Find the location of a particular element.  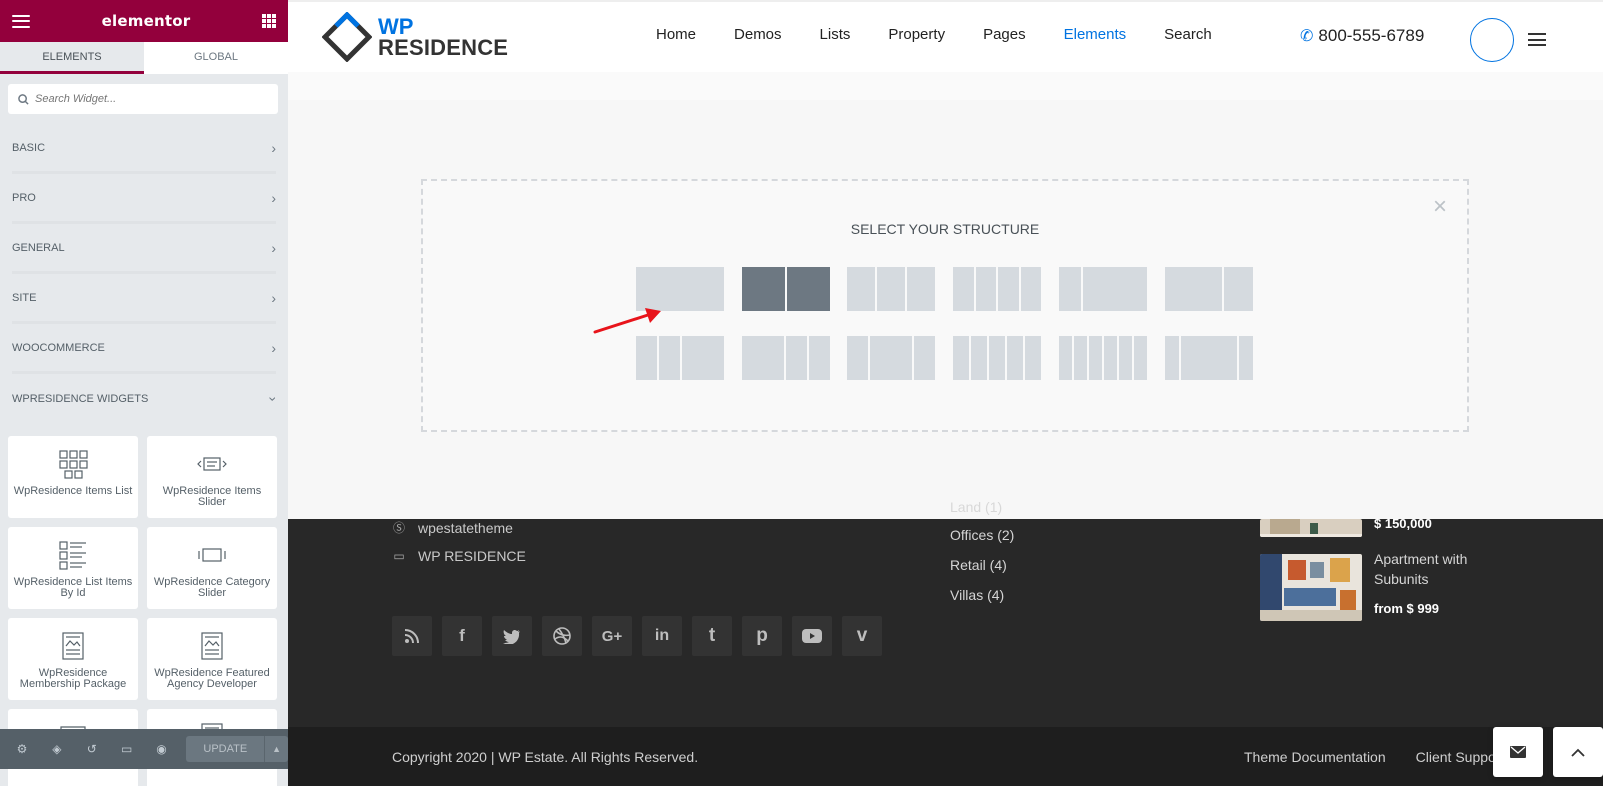

back-to-top-button is located at coordinates (1578, 752).